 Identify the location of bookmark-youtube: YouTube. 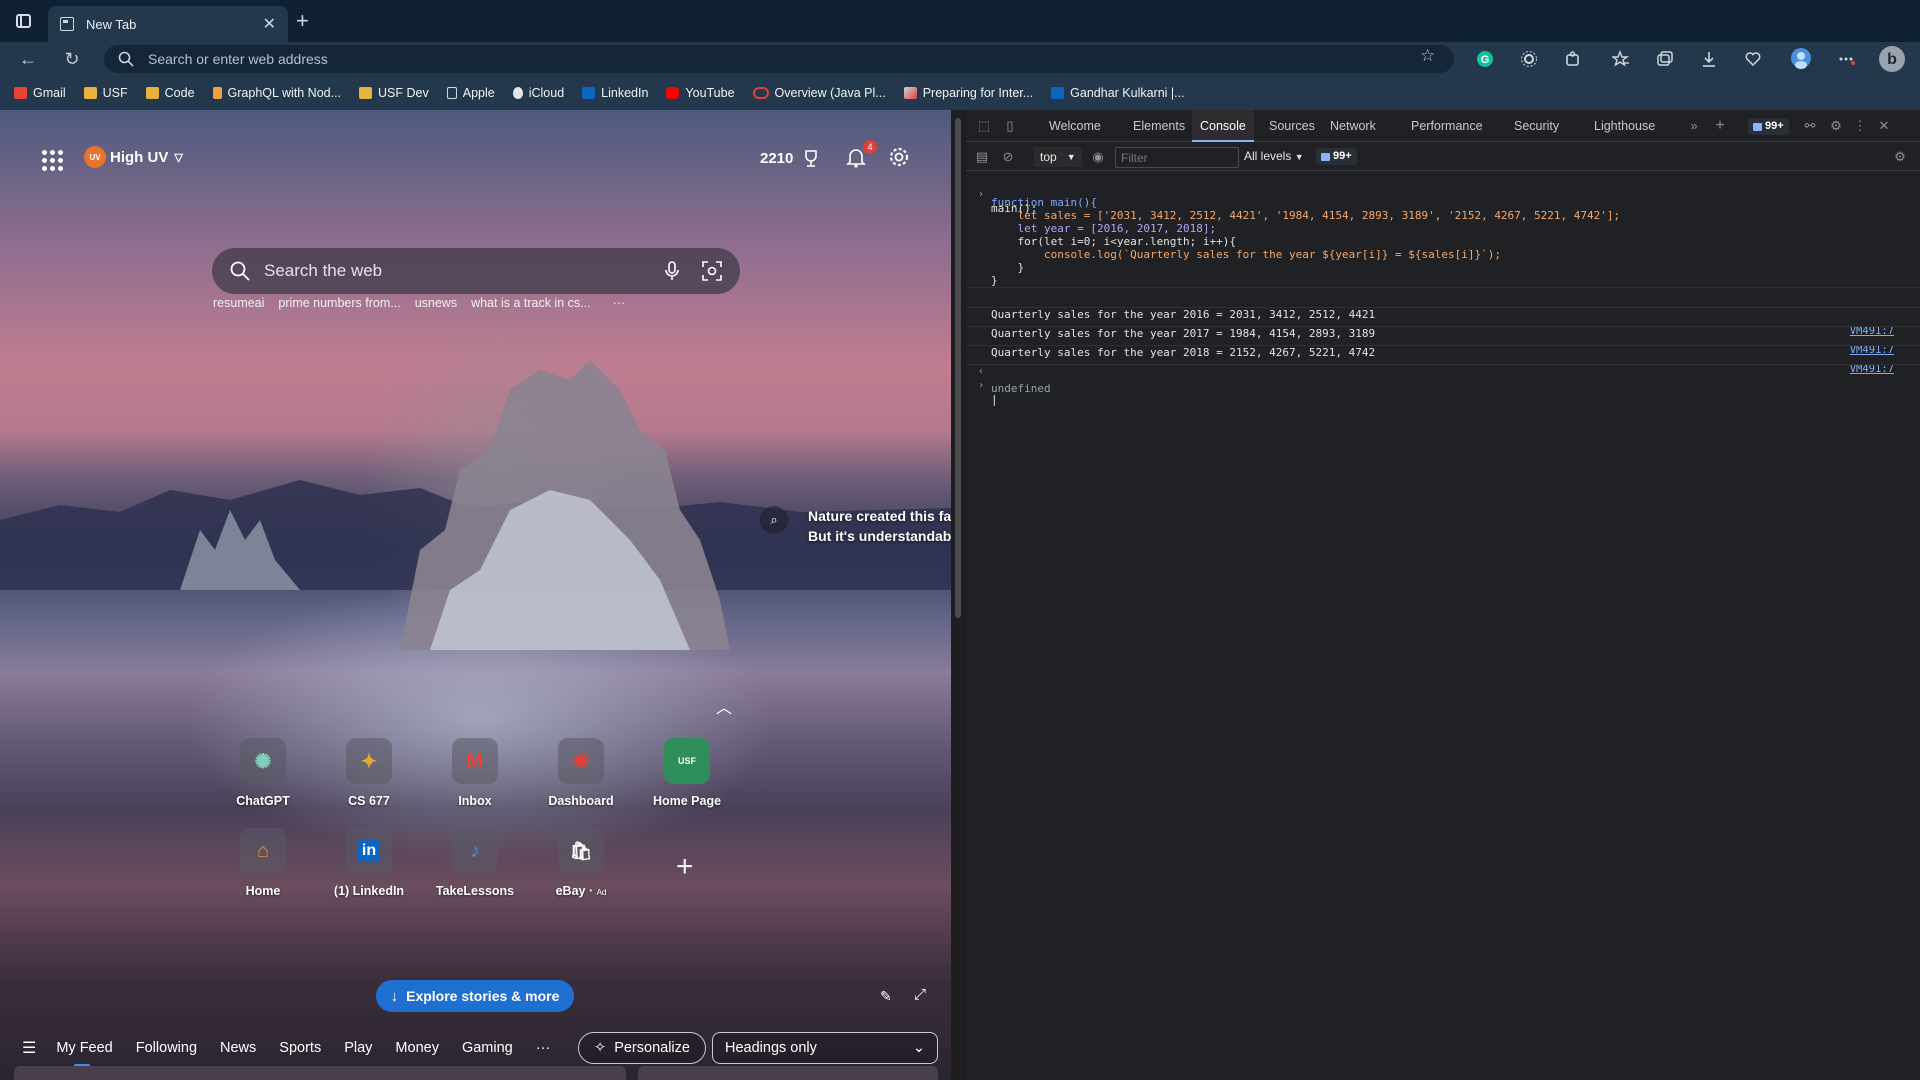
(700, 93).